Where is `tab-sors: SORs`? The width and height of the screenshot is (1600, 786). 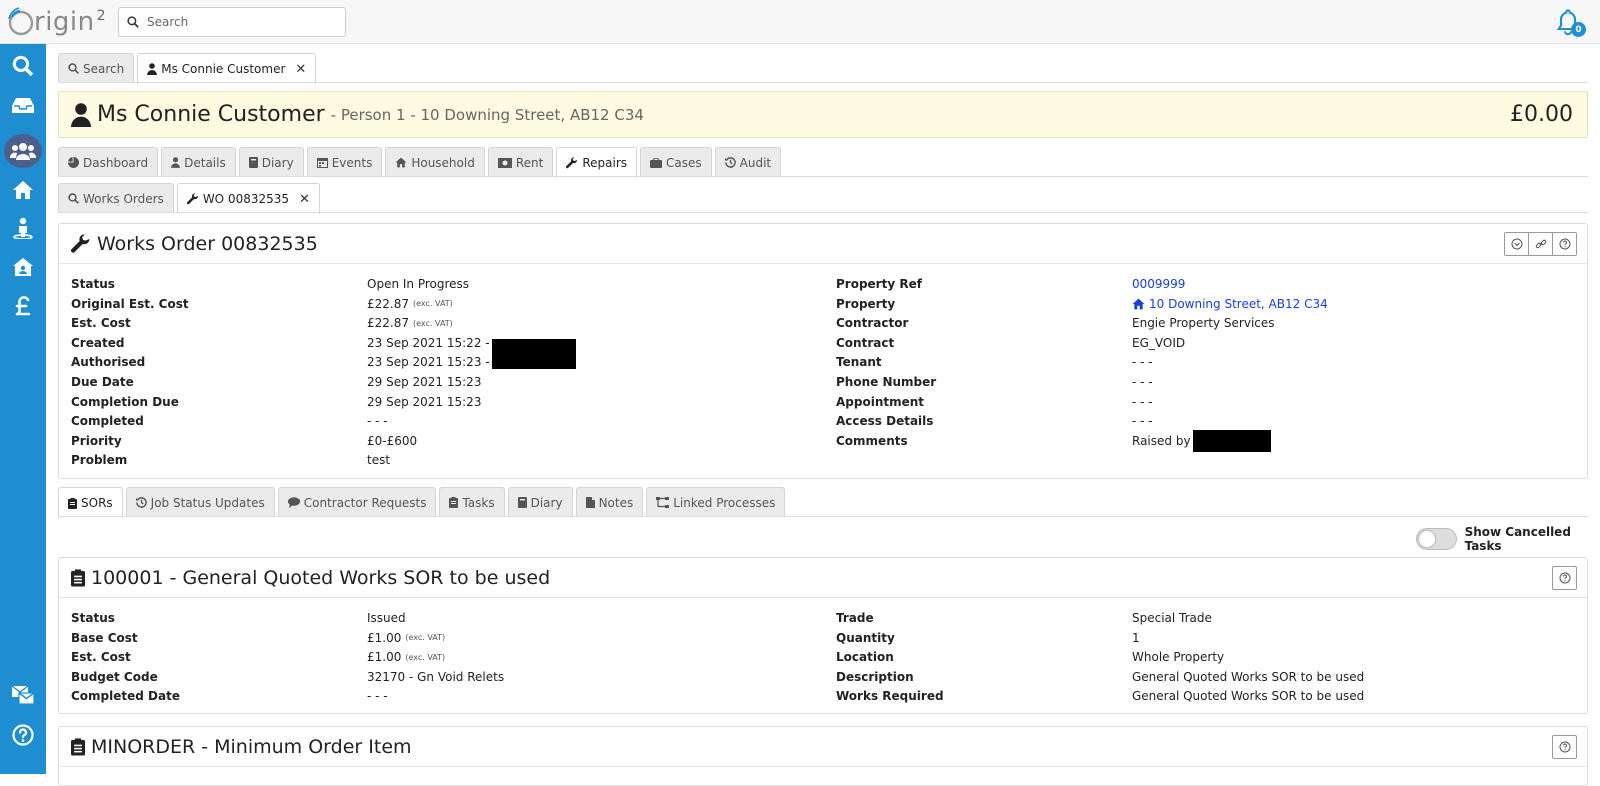 tab-sors: SORs is located at coordinates (90, 502).